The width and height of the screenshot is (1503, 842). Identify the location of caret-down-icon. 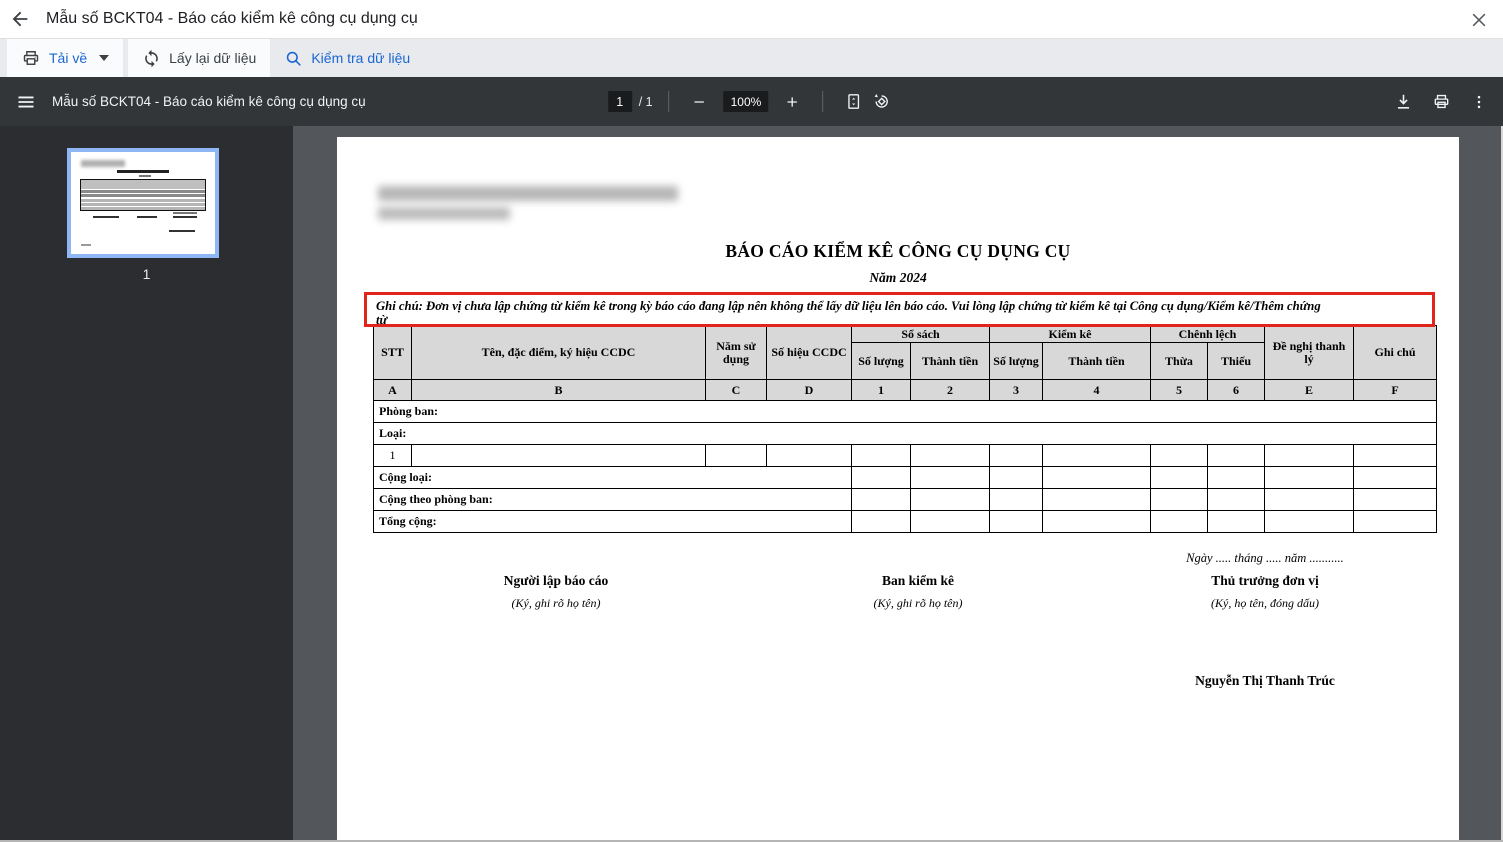
(104, 58).